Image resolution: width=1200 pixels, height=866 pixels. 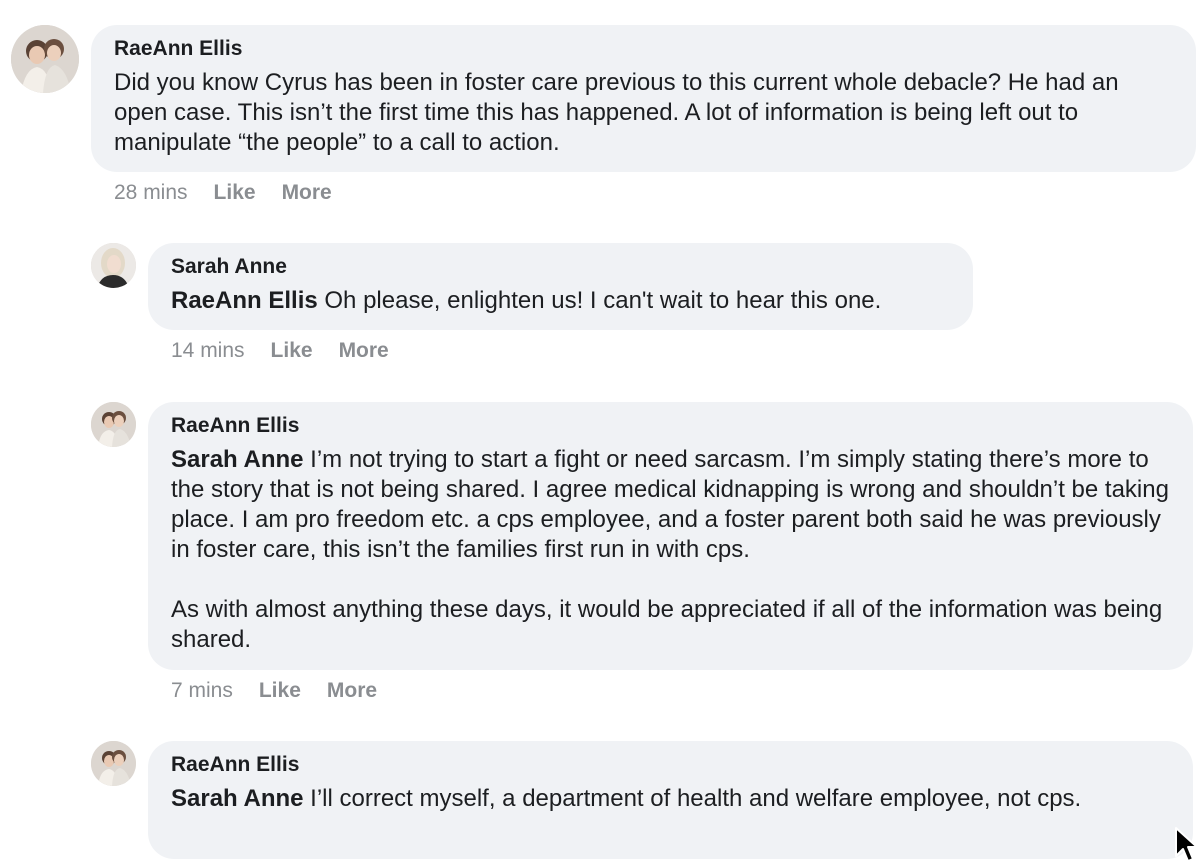 I want to click on mouse-pointer-icon, so click(x=1186, y=844).